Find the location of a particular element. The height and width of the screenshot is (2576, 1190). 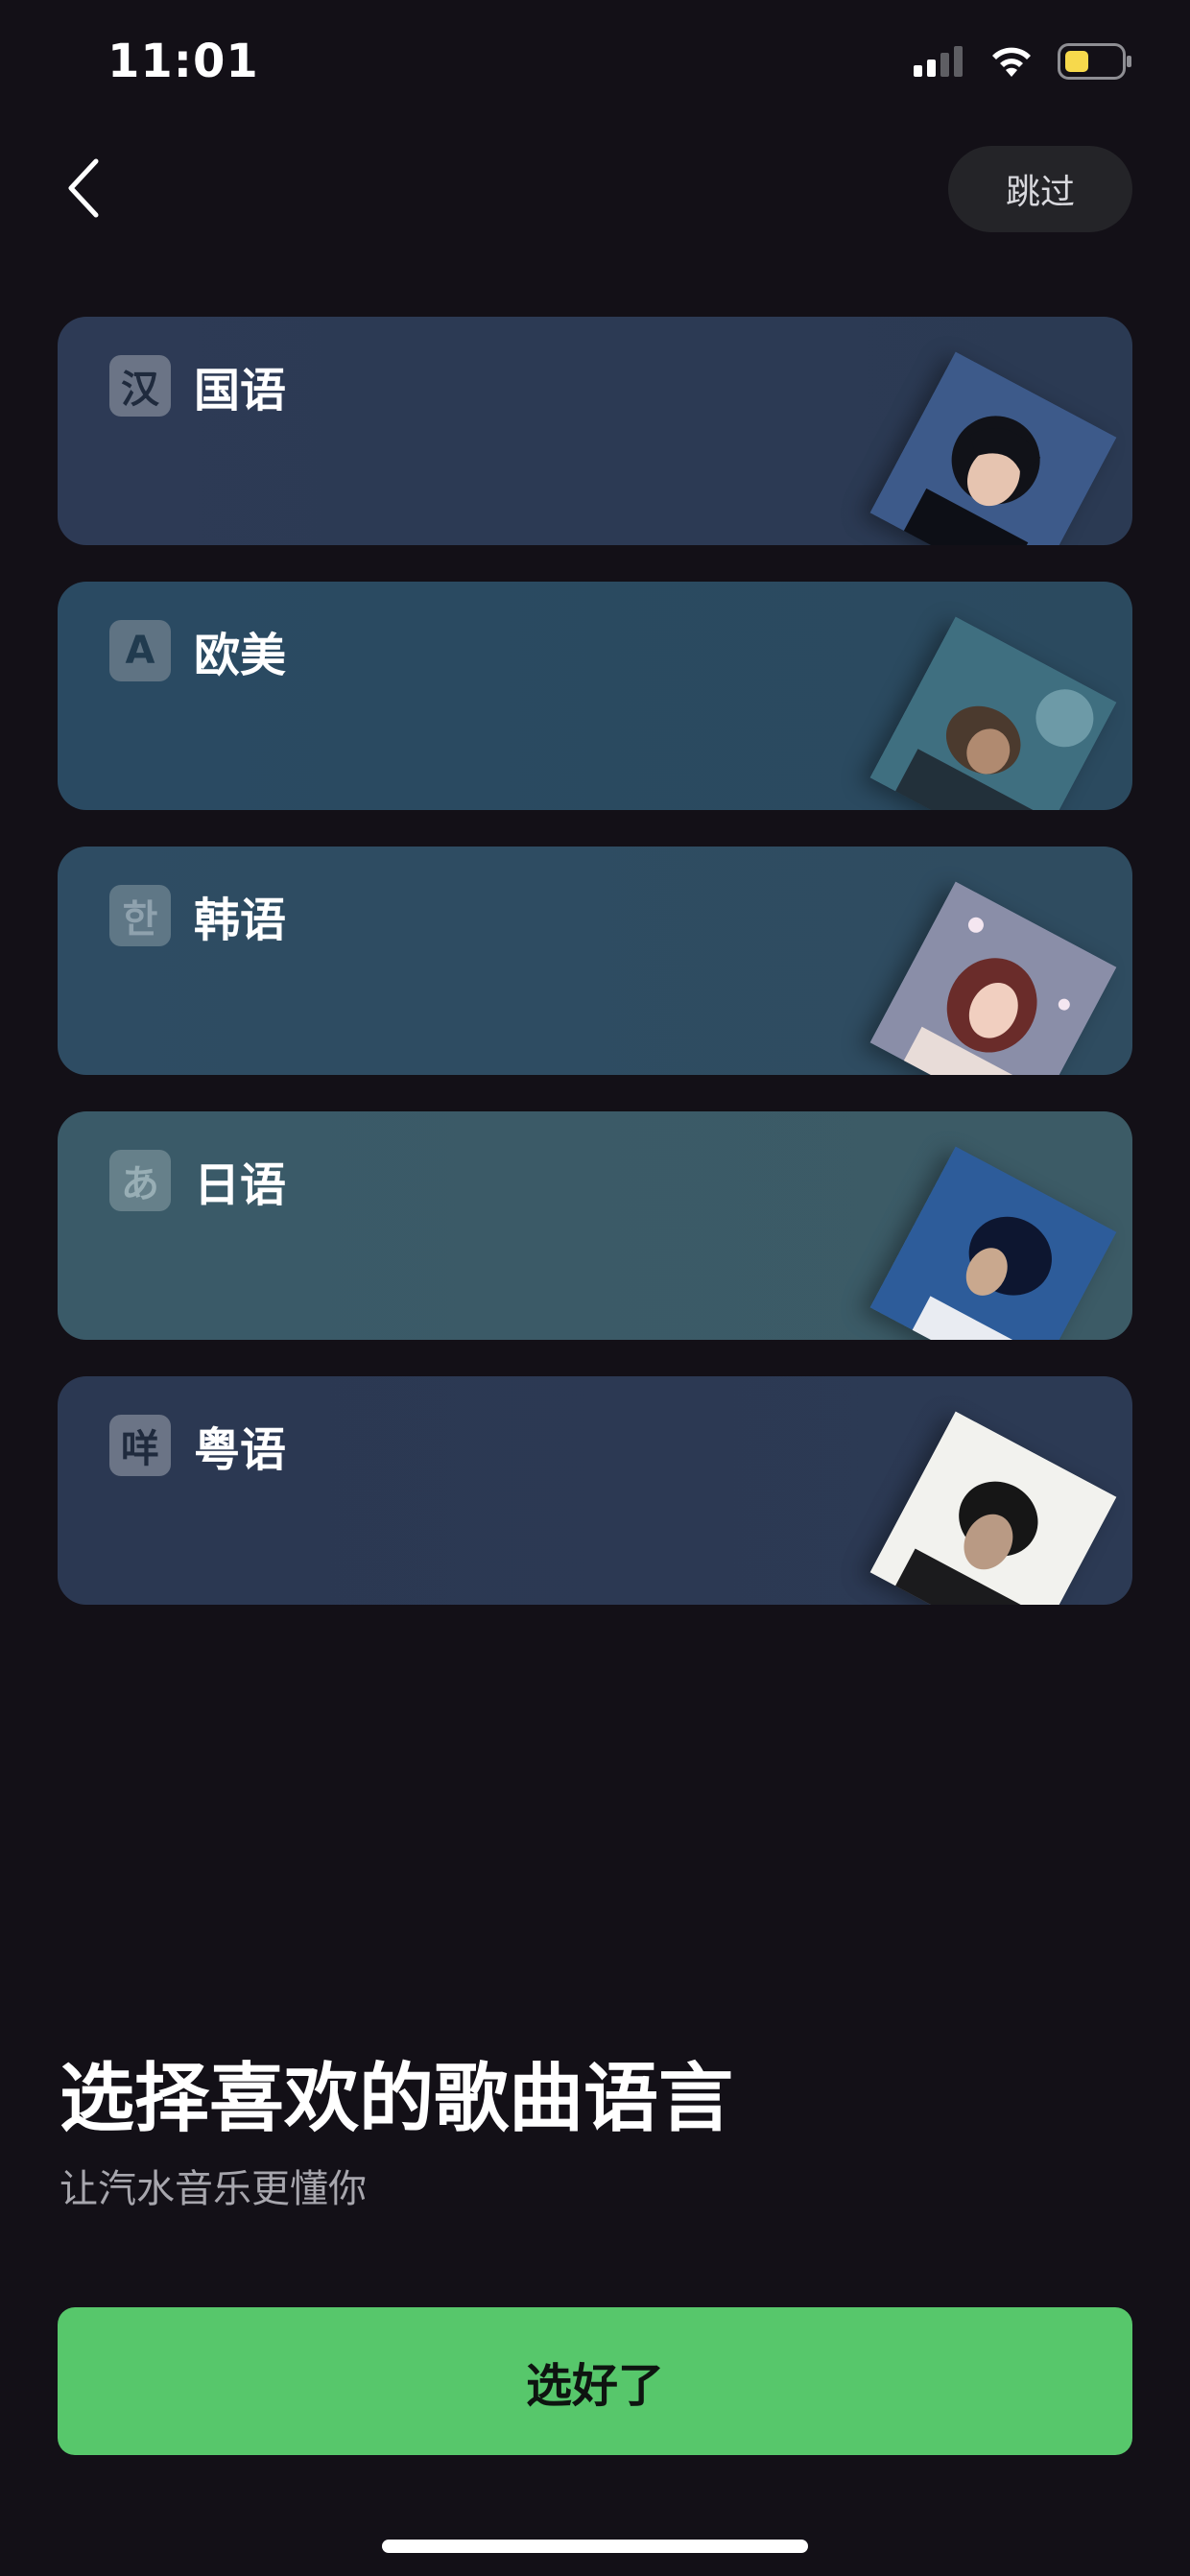

language-badge: A is located at coordinates (140, 650).